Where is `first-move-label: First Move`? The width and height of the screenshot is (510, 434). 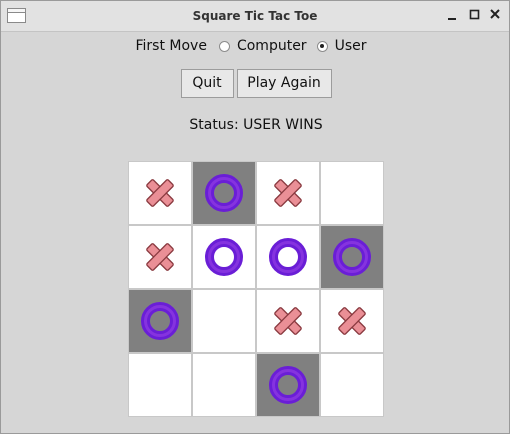 first-move-label: First Move is located at coordinates (171, 46).